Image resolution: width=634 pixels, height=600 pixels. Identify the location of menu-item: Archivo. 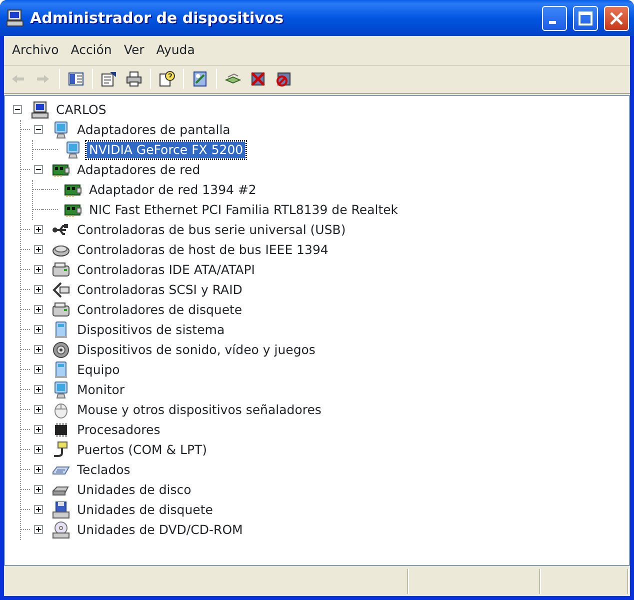
(35, 50).